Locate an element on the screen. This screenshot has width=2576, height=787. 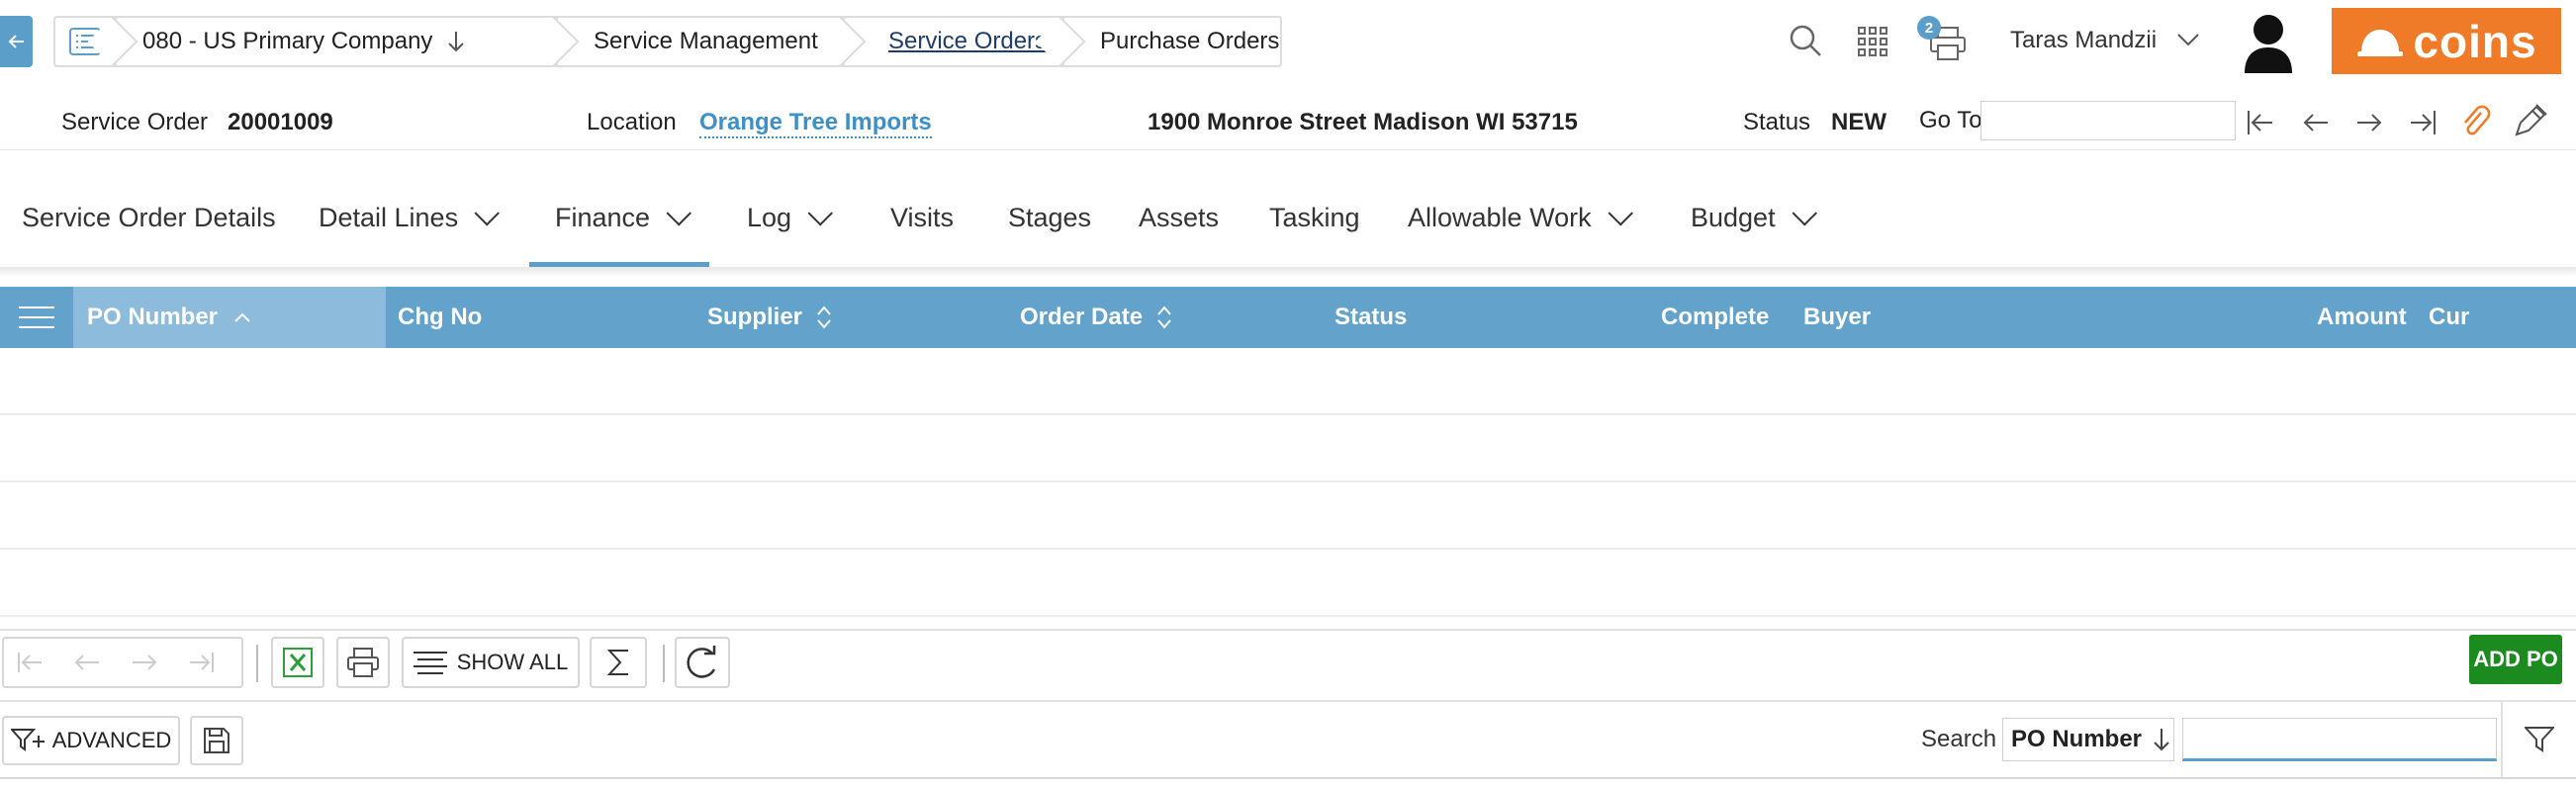
refresh-button is located at coordinates (702, 662).